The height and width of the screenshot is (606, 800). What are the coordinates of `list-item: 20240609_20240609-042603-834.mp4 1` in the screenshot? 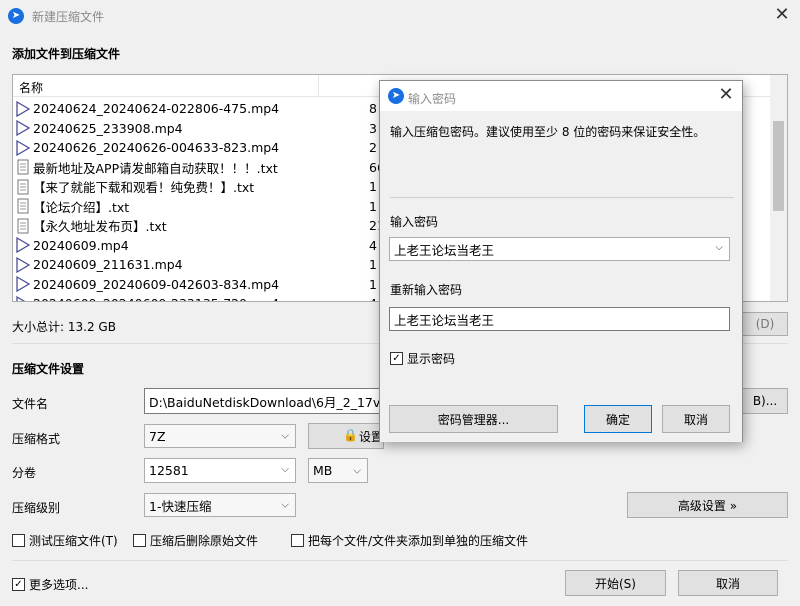 It's located at (210, 285).